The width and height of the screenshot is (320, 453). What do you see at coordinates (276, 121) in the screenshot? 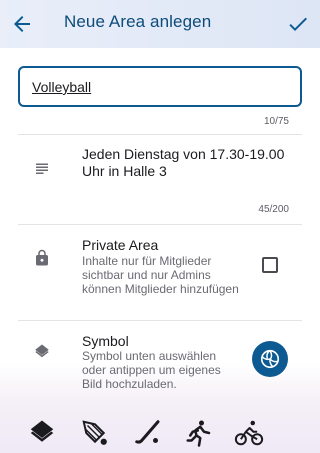
I see `name-char-counter: 10/75` at bounding box center [276, 121].